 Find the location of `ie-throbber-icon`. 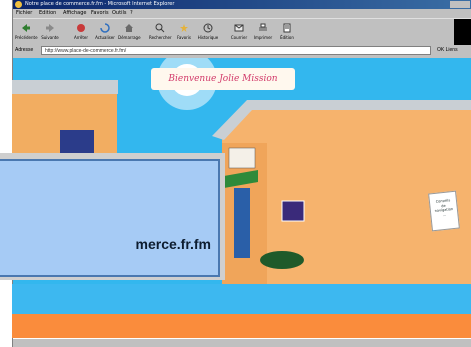

ie-throbber-icon is located at coordinates (462, 32).